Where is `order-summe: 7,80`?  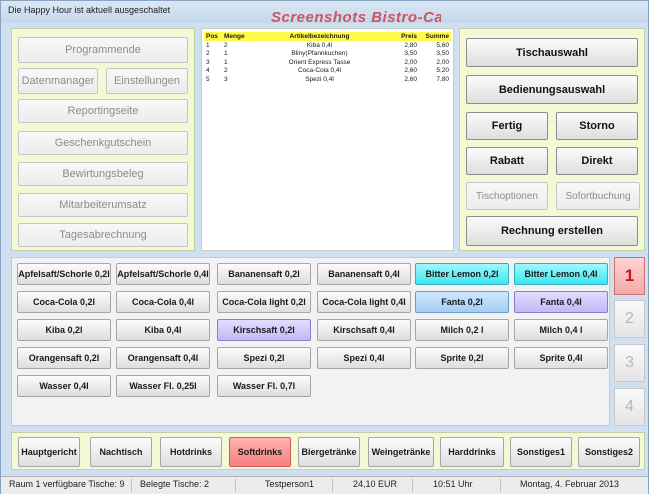 order-summe: 7,80 is located at coordinates (442, 79).